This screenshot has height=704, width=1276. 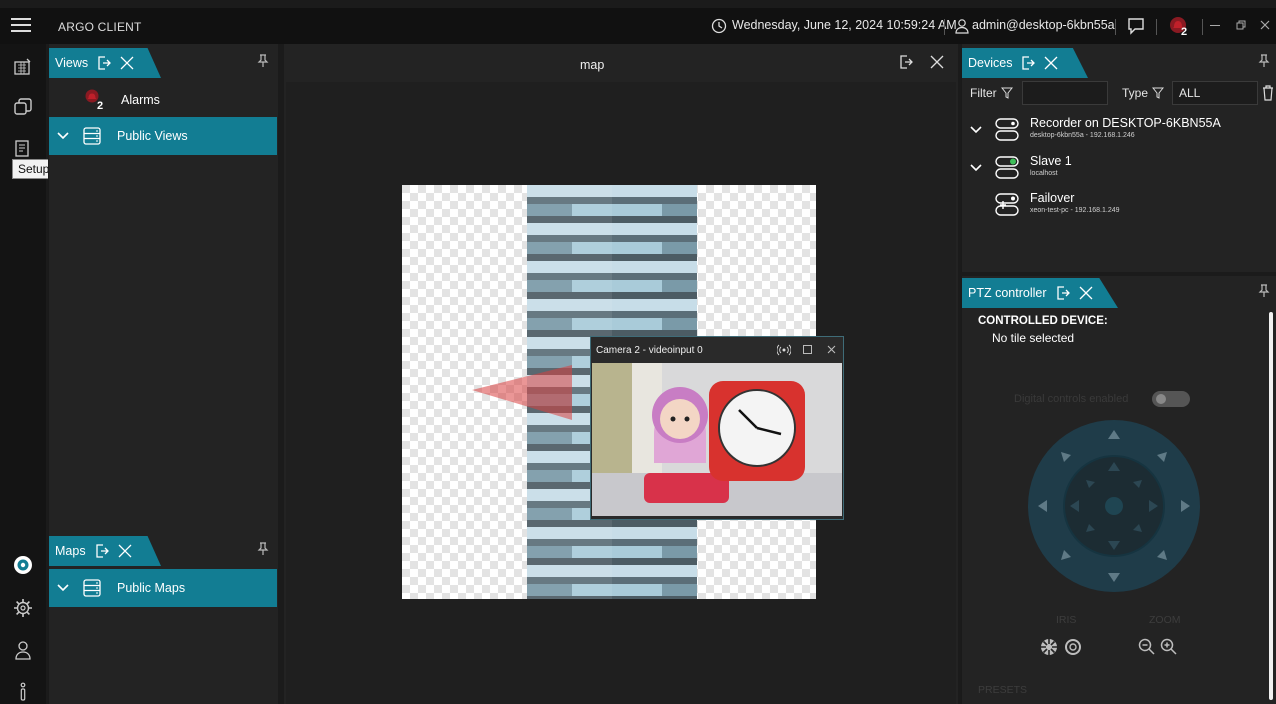 I want to click on tree-item-label: Public Views, so click(x=152, y=136).